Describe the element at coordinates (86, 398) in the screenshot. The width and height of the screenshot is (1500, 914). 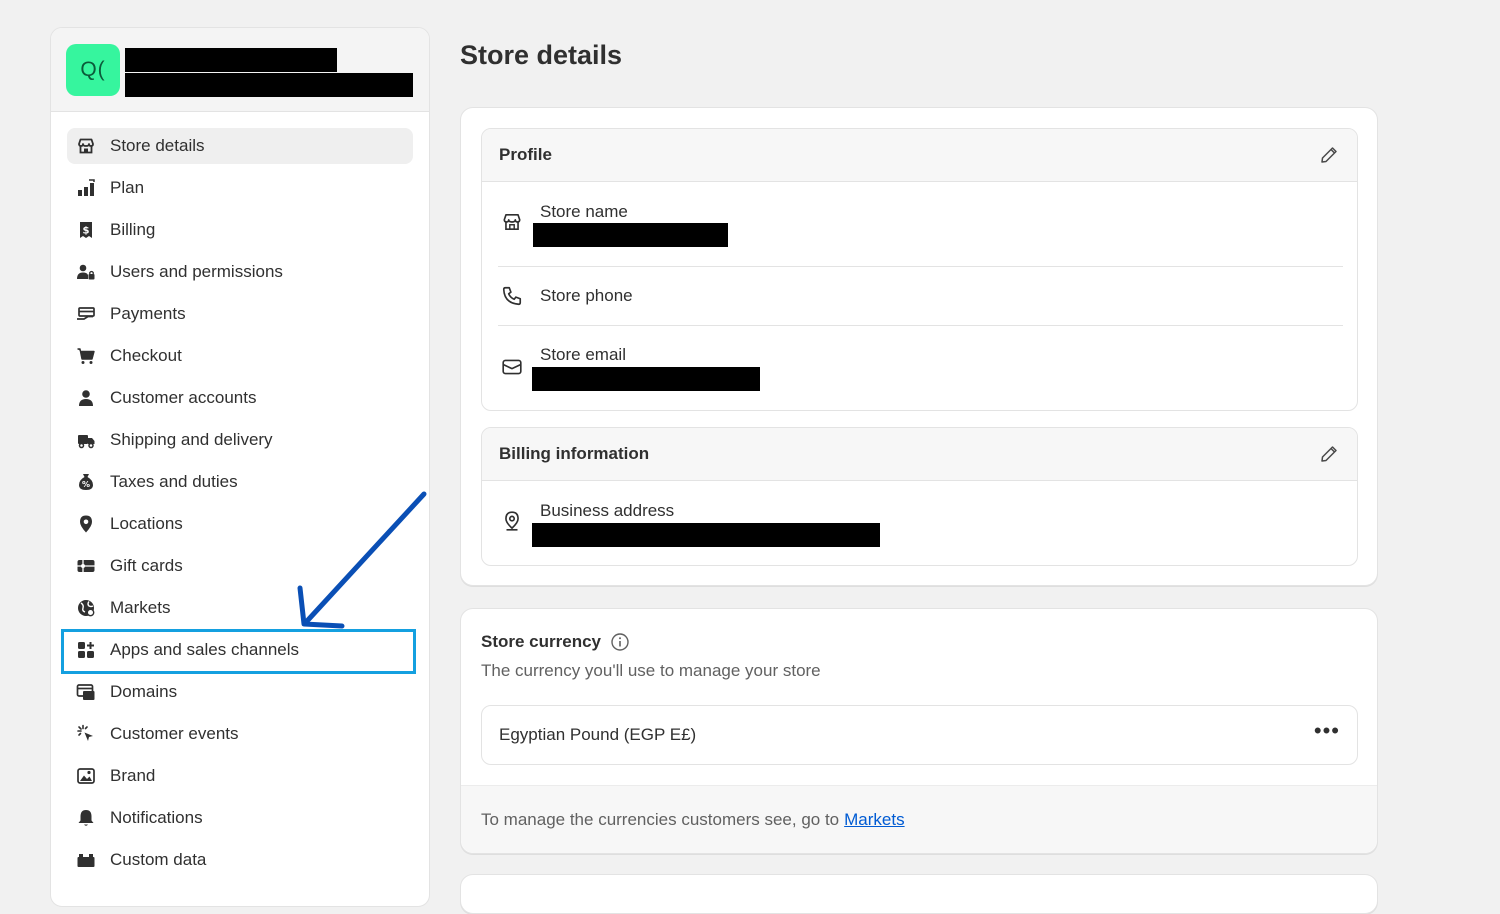
I see `person-icon` at that location.